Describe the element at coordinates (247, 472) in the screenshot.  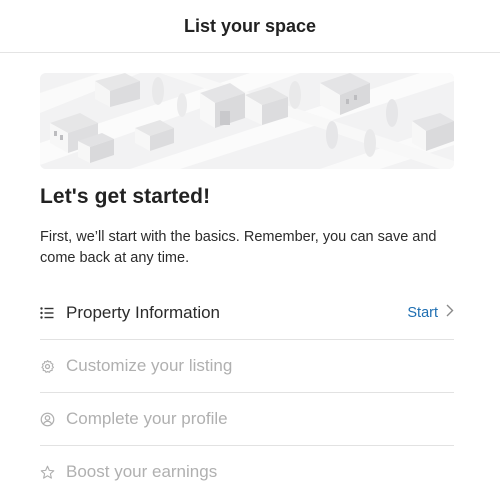
I see `step-boost-earnings: Boost your earnings` at that location.